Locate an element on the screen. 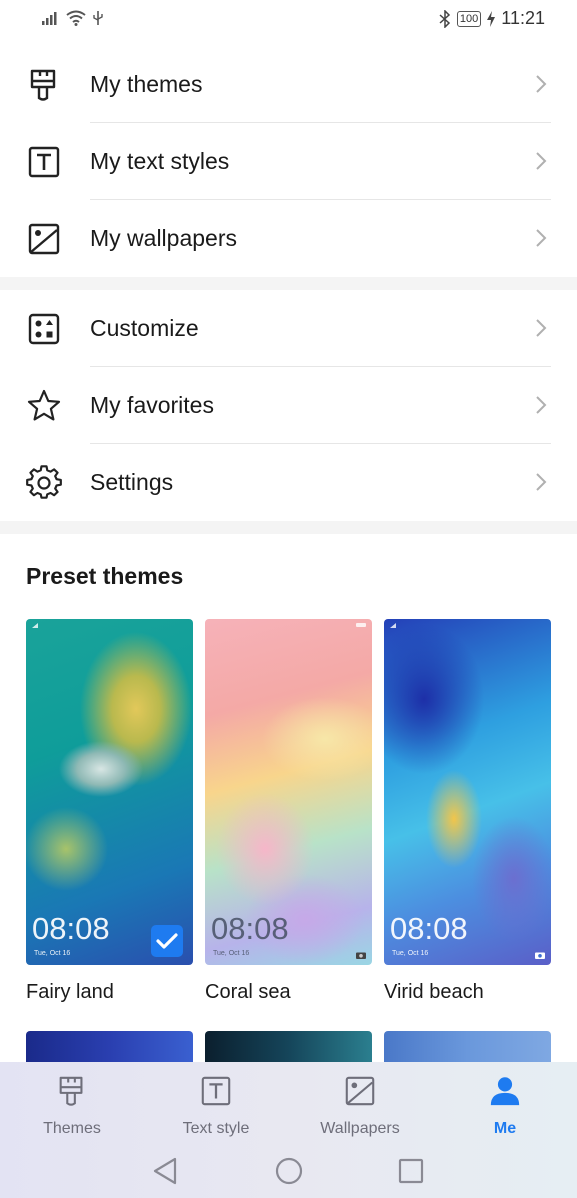 The image size is (577, 1198). bluetooth-icon is located at coordinates (445, 18).